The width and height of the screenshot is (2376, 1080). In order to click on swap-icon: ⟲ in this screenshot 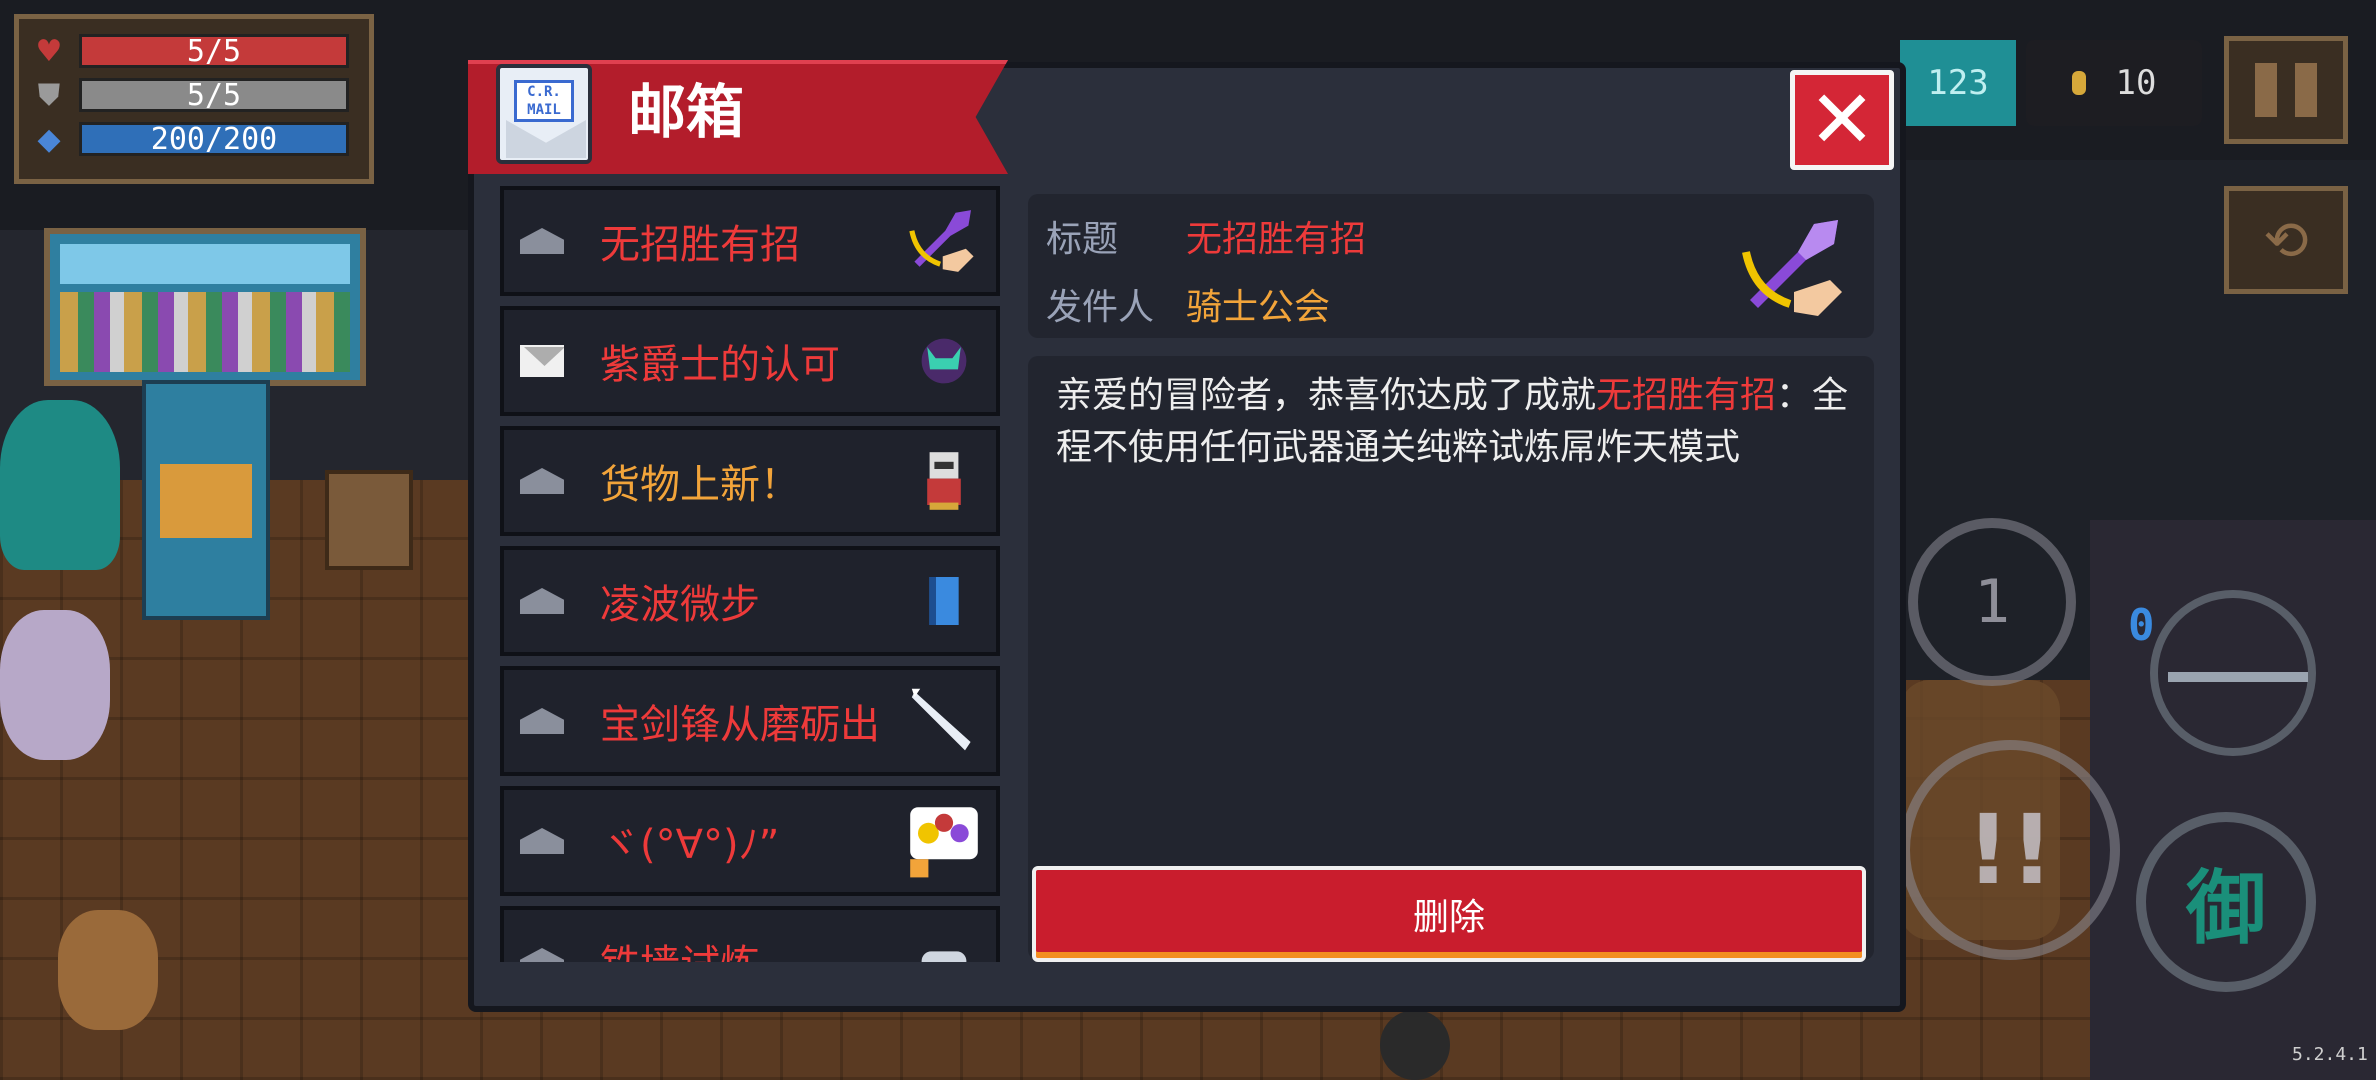, I will do `click(2286, 240)`.